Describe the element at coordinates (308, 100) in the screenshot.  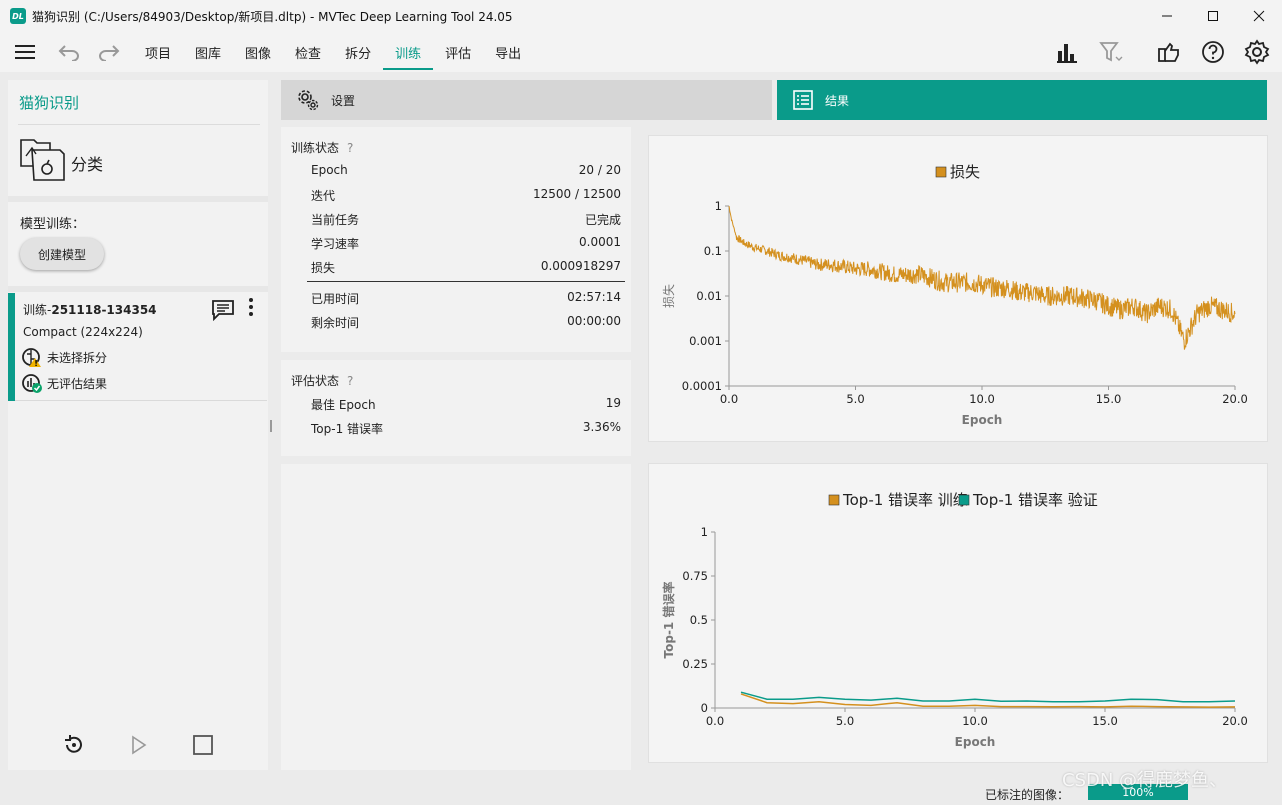
I see `gears-icon` at that location.